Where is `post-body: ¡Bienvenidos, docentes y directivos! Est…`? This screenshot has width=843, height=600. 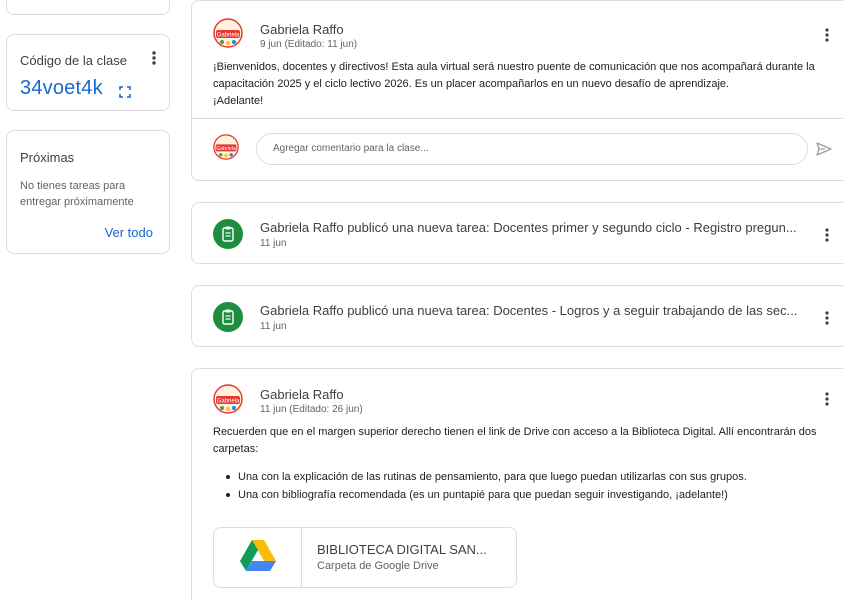
post-body: ¡Bienvenidos, docentes y directivos! Est… is located at coordinates (514, 84).